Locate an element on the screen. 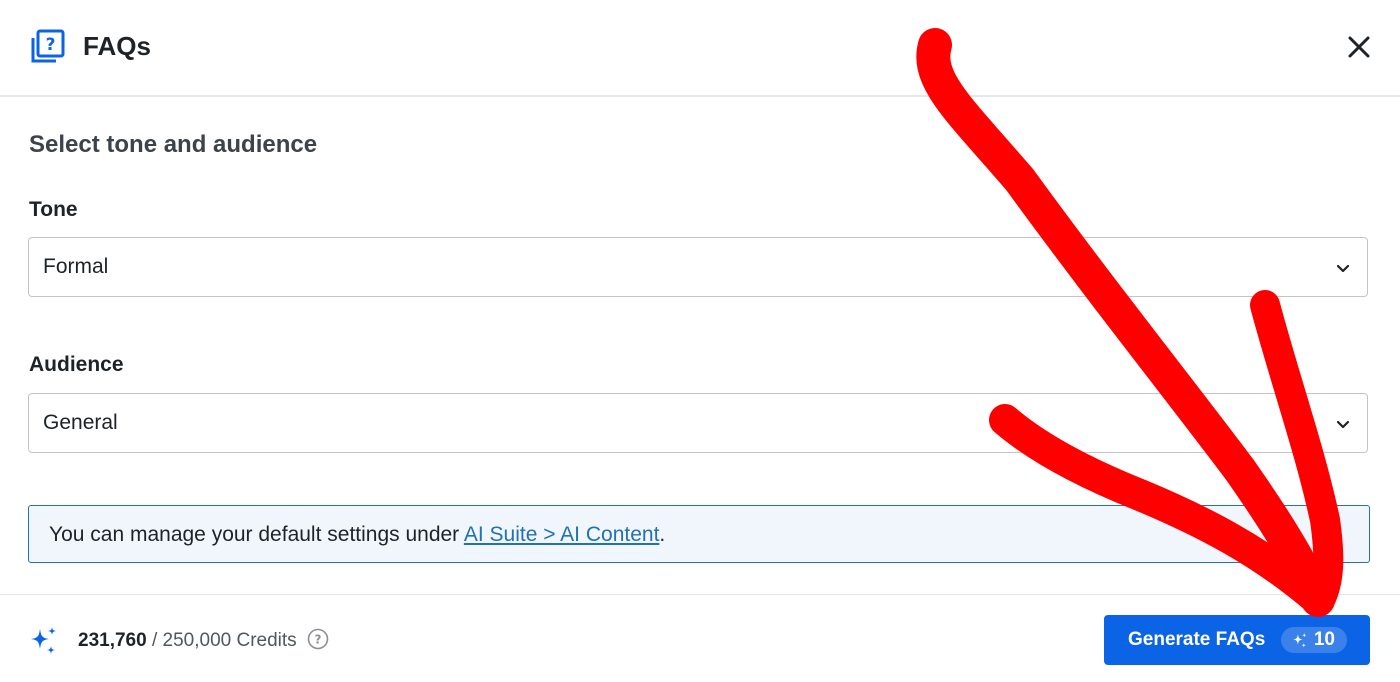  audience-select: General is located at coordinates (698, 423).